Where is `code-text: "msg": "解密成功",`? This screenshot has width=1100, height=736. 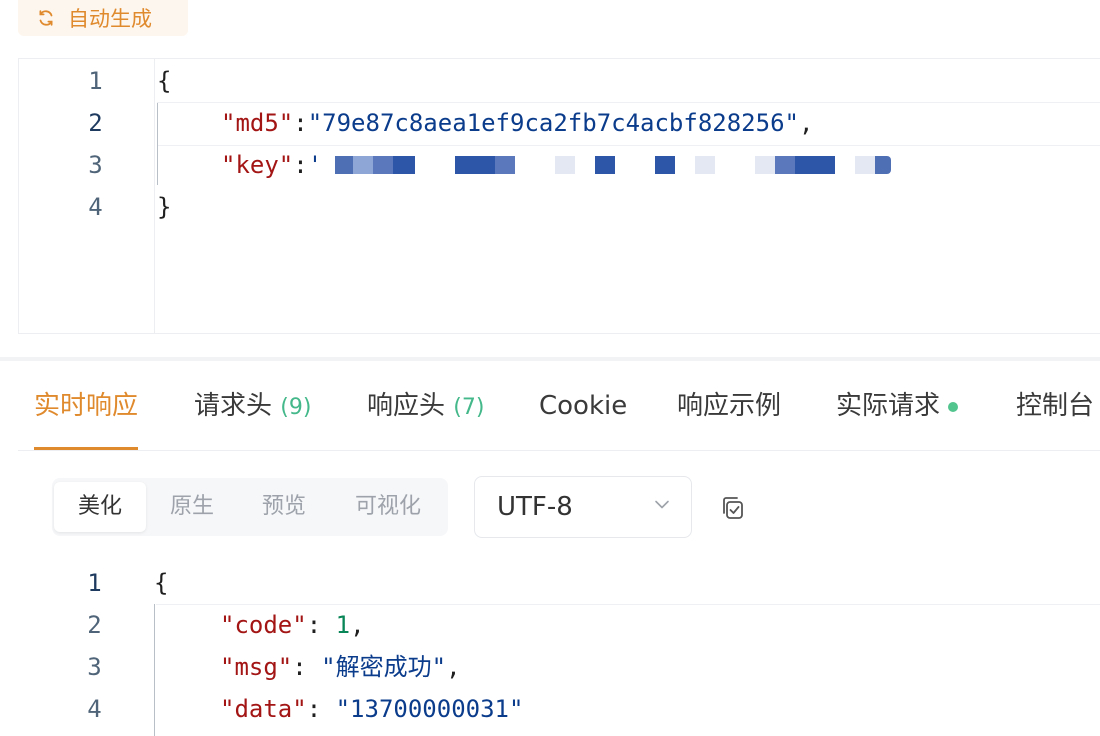 code-text: "msg": "解密成功", is located at coordinates (340, 667).